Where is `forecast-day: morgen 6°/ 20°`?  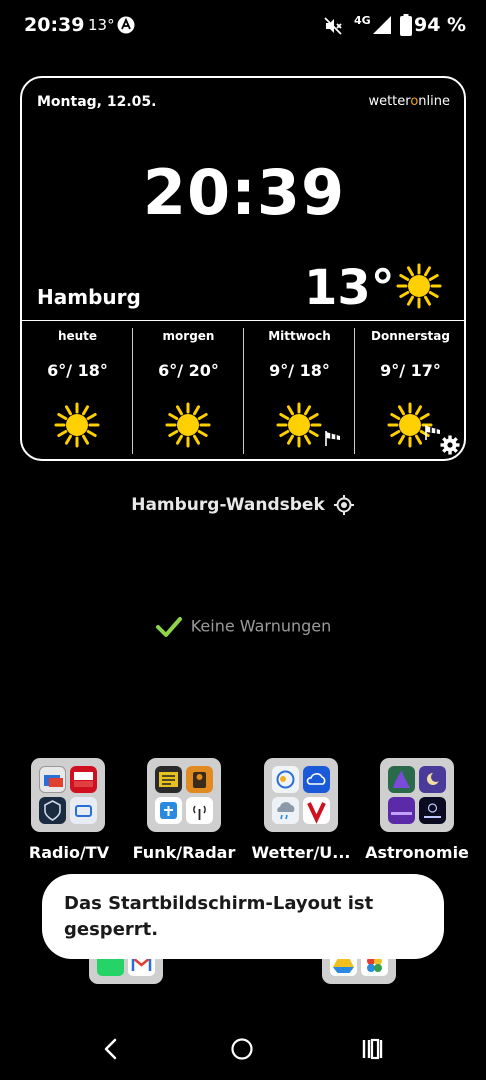 forecast-day: morgen 6°/ 20° is located at coordinates (188, 390).